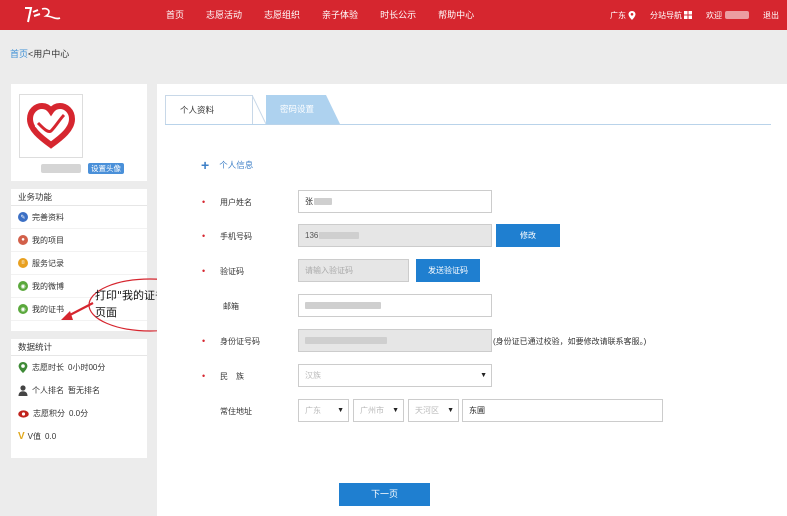 The image size is (787, 516). I want to click on modify-phone-button: 修改, so click(528, 235).